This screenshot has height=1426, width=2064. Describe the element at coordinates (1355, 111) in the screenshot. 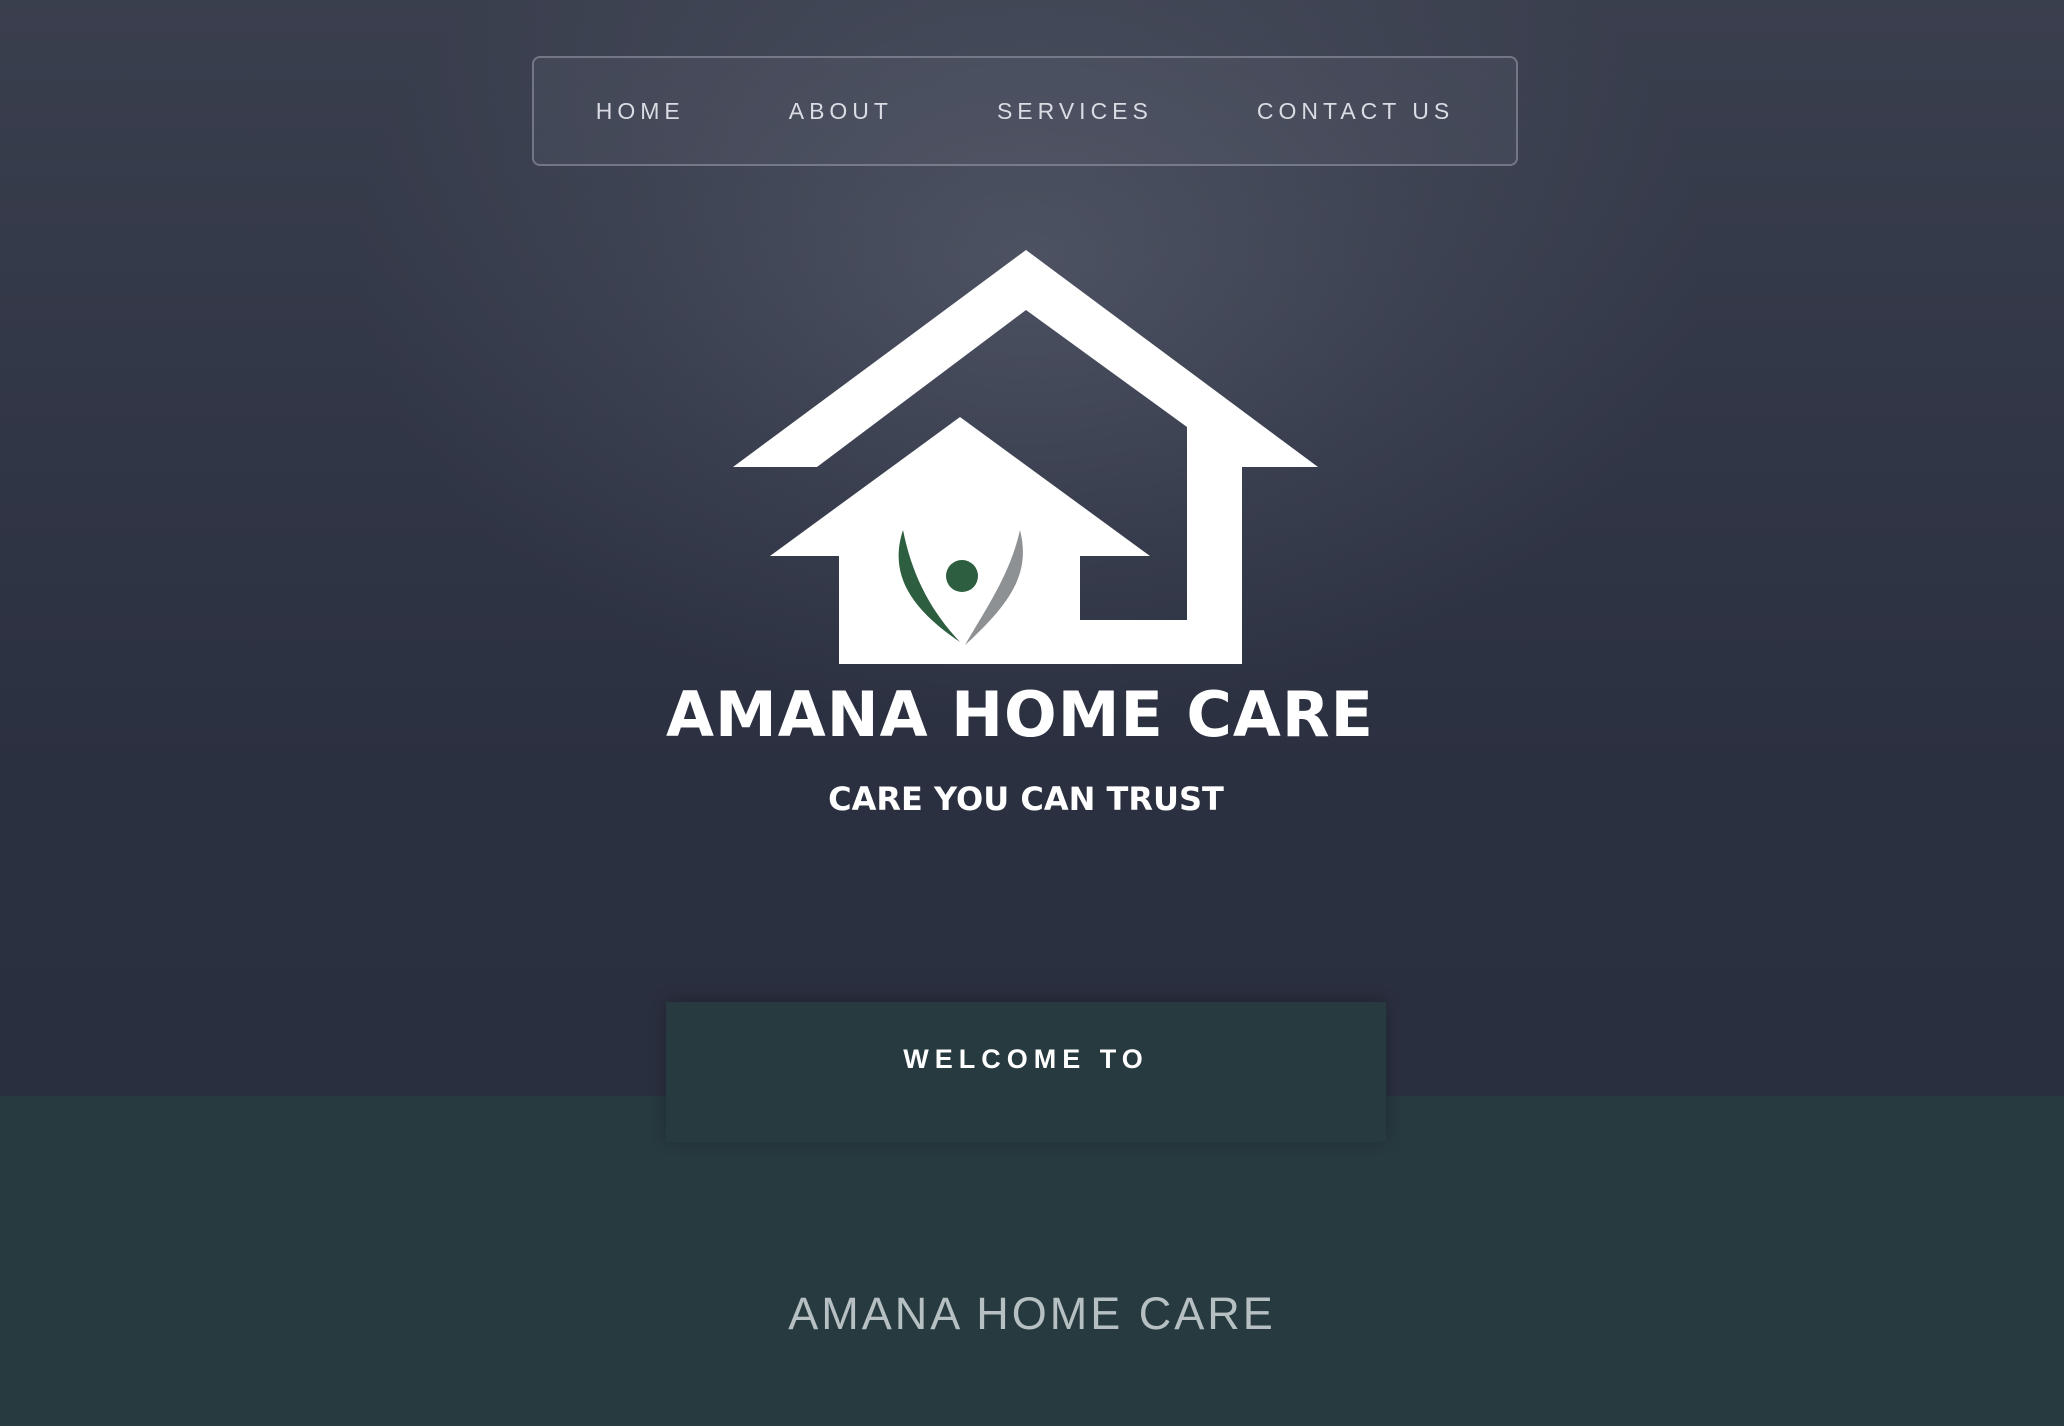

I see `nav-item-contact-us: CONTACT US` at that location.